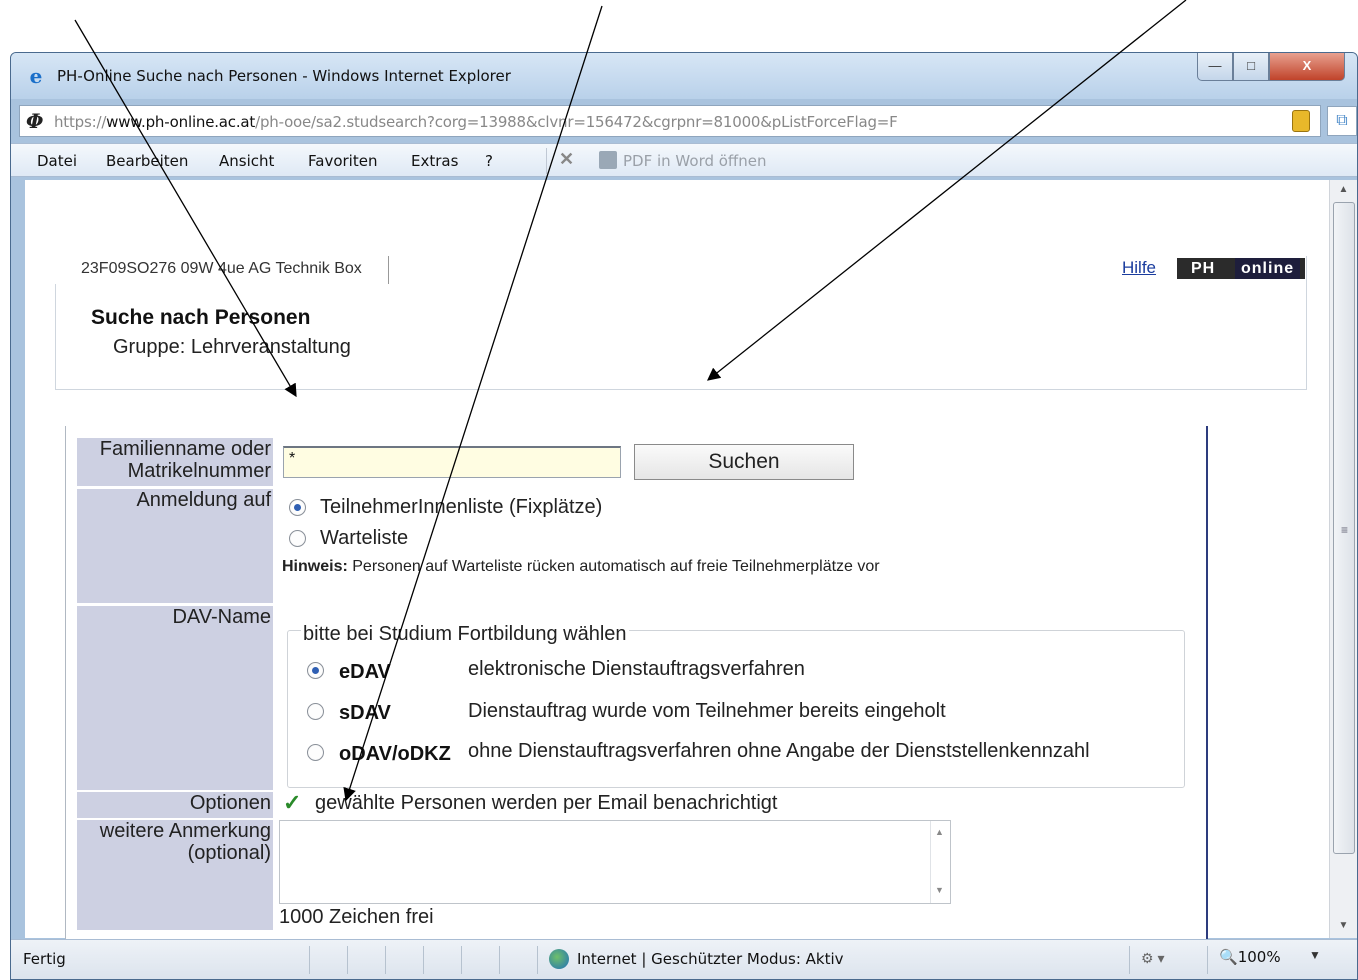 The image size is (1358, 980). I want to click on options-label: Optionen, so click(175, 805).